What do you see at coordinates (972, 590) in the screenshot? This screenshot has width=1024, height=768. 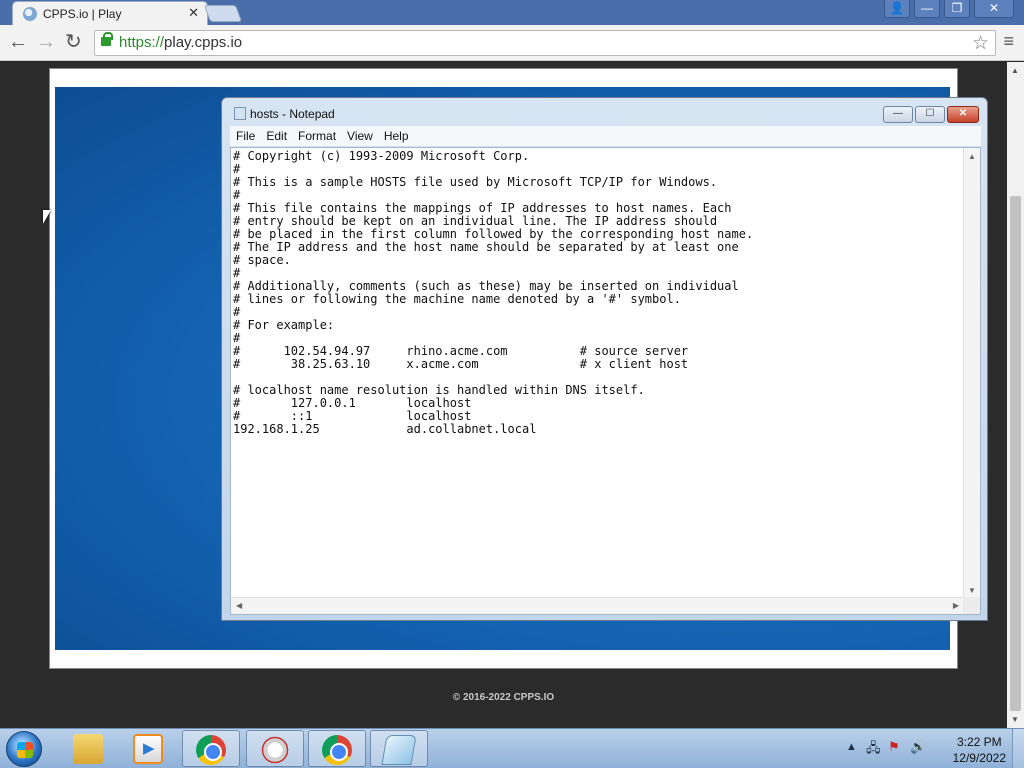 I see `notepad-scroll-down-icon: ▼` at bounding box center [972, 590].